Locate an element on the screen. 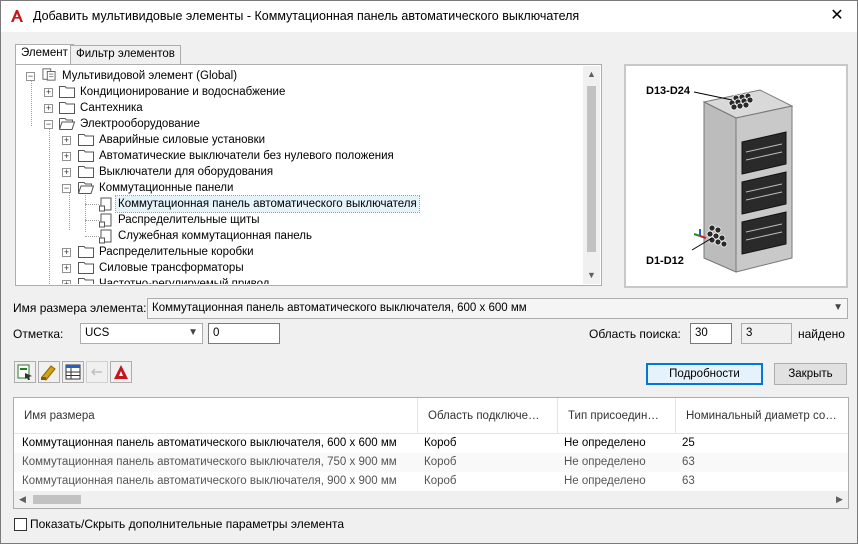 The height and width of the screenshot is (544, 858). scroll-up-icon: ▲ is located at coordinates (591, 74).